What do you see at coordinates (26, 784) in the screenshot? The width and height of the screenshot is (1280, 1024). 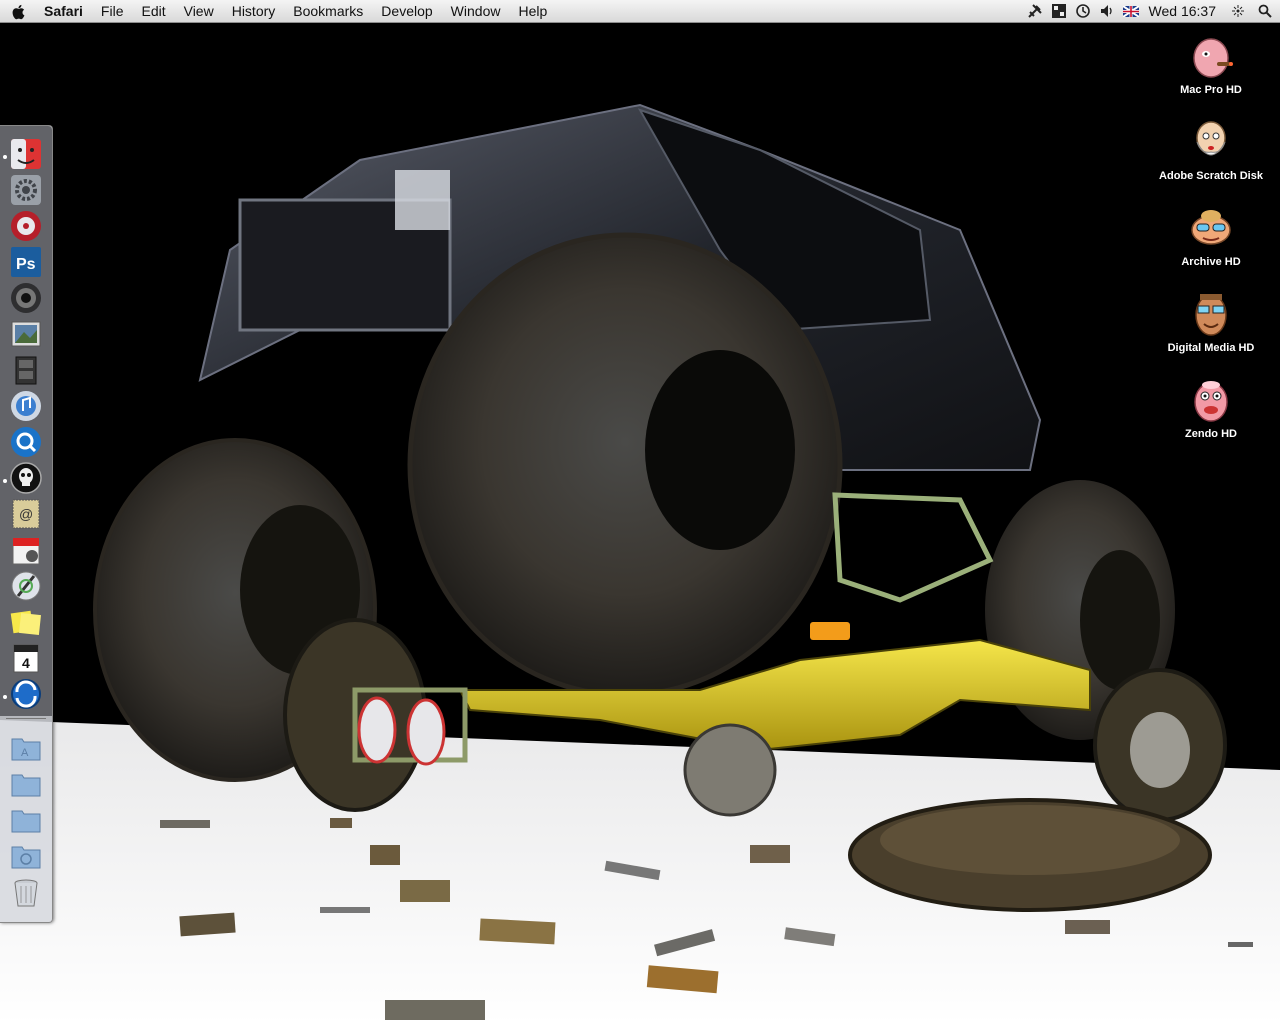 I see `documents-folder-icon` at bounding box center [26, 784].